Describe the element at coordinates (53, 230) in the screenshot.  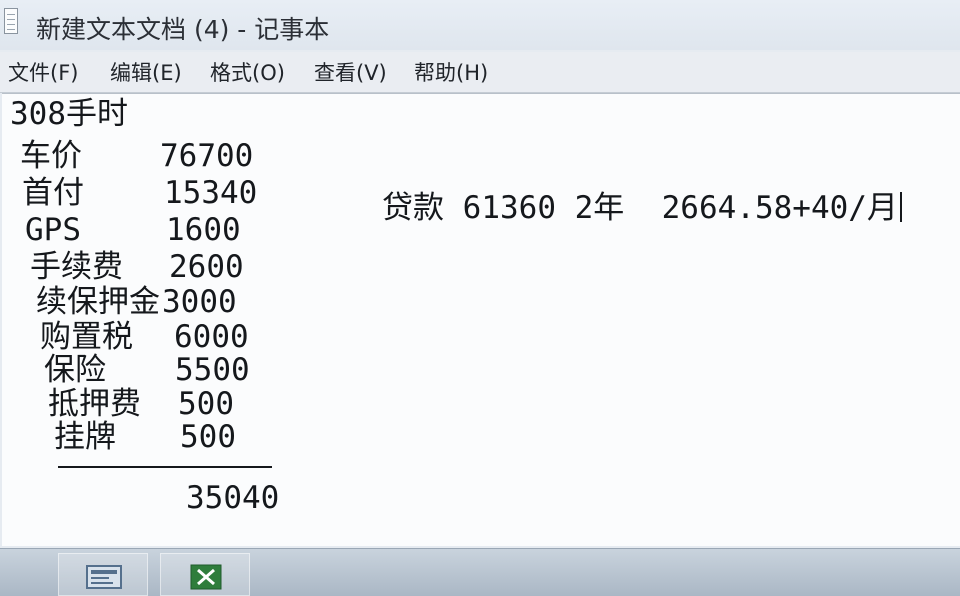
I see `row-gps-label: GPS` at that location.